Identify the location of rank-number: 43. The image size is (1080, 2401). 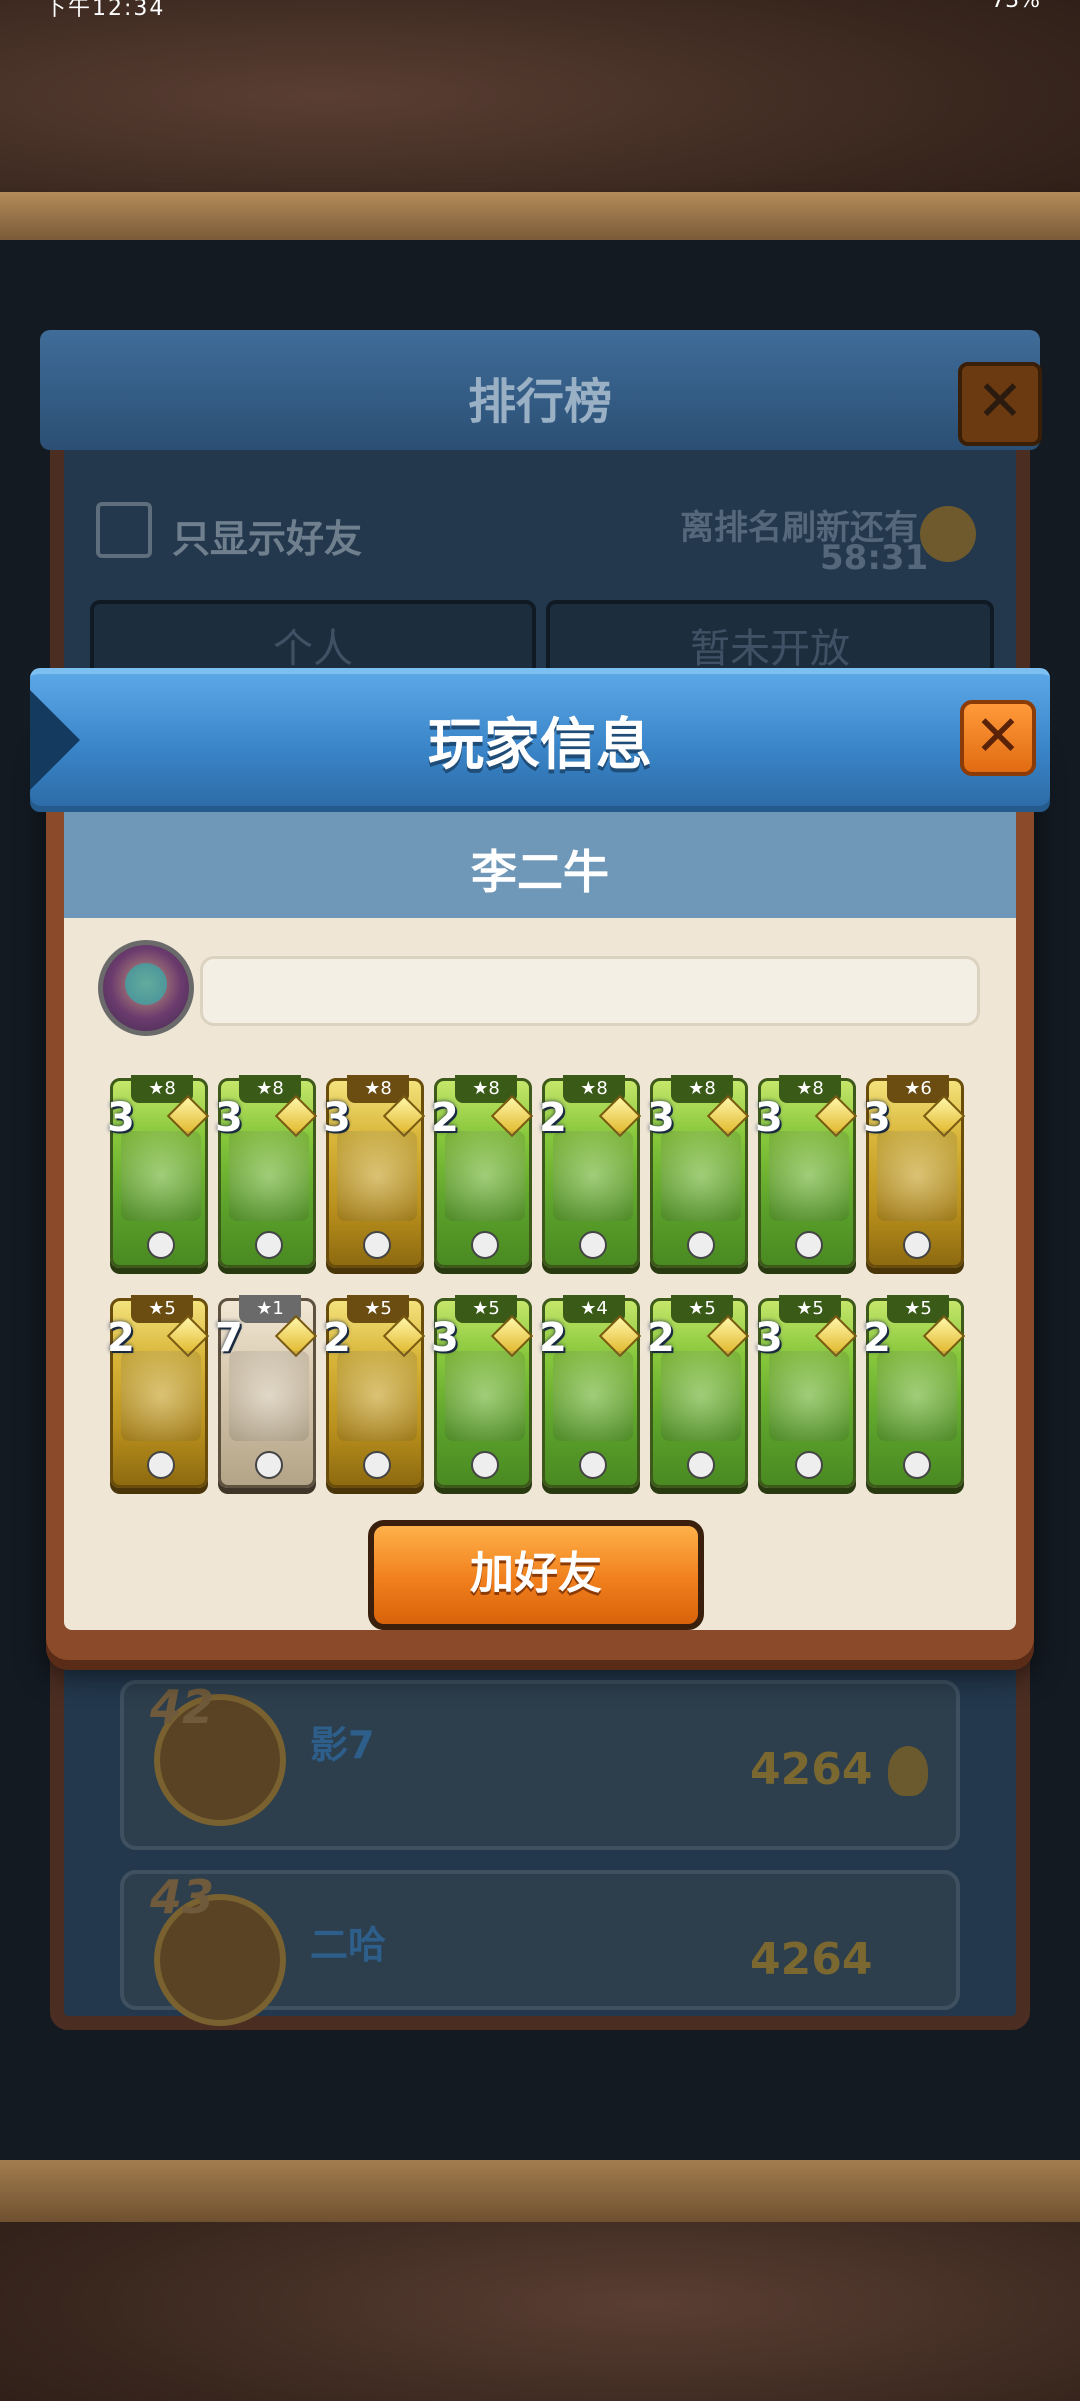
(182, 1897).